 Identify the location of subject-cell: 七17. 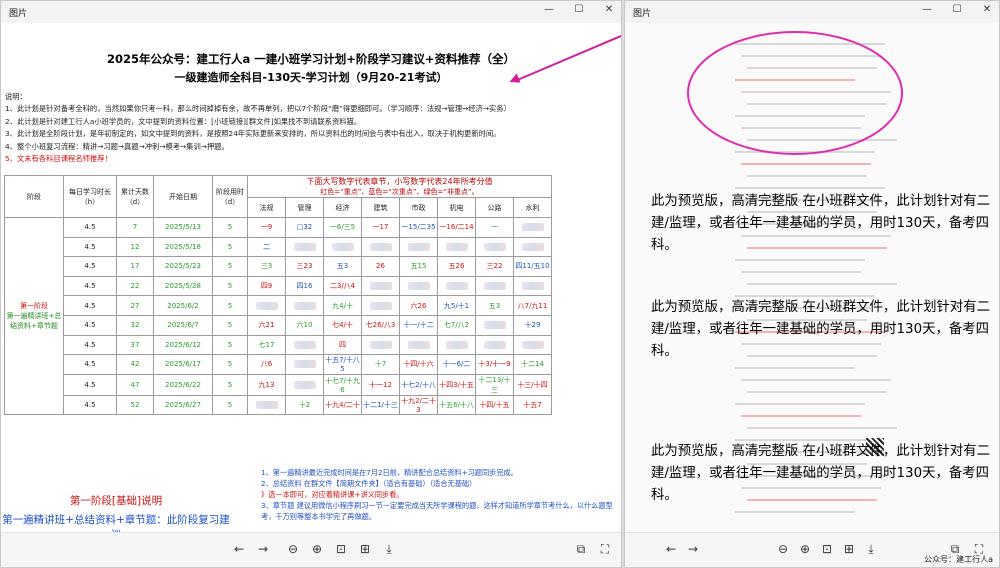
(266, 345).